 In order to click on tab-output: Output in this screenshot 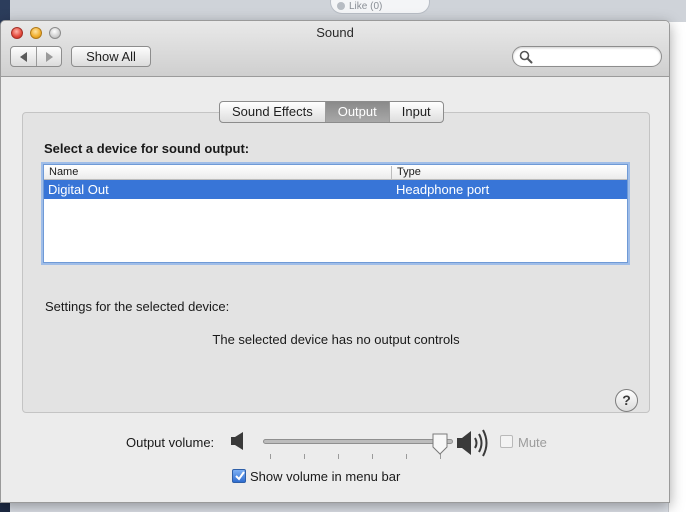, I will do `click(356, 112)`.